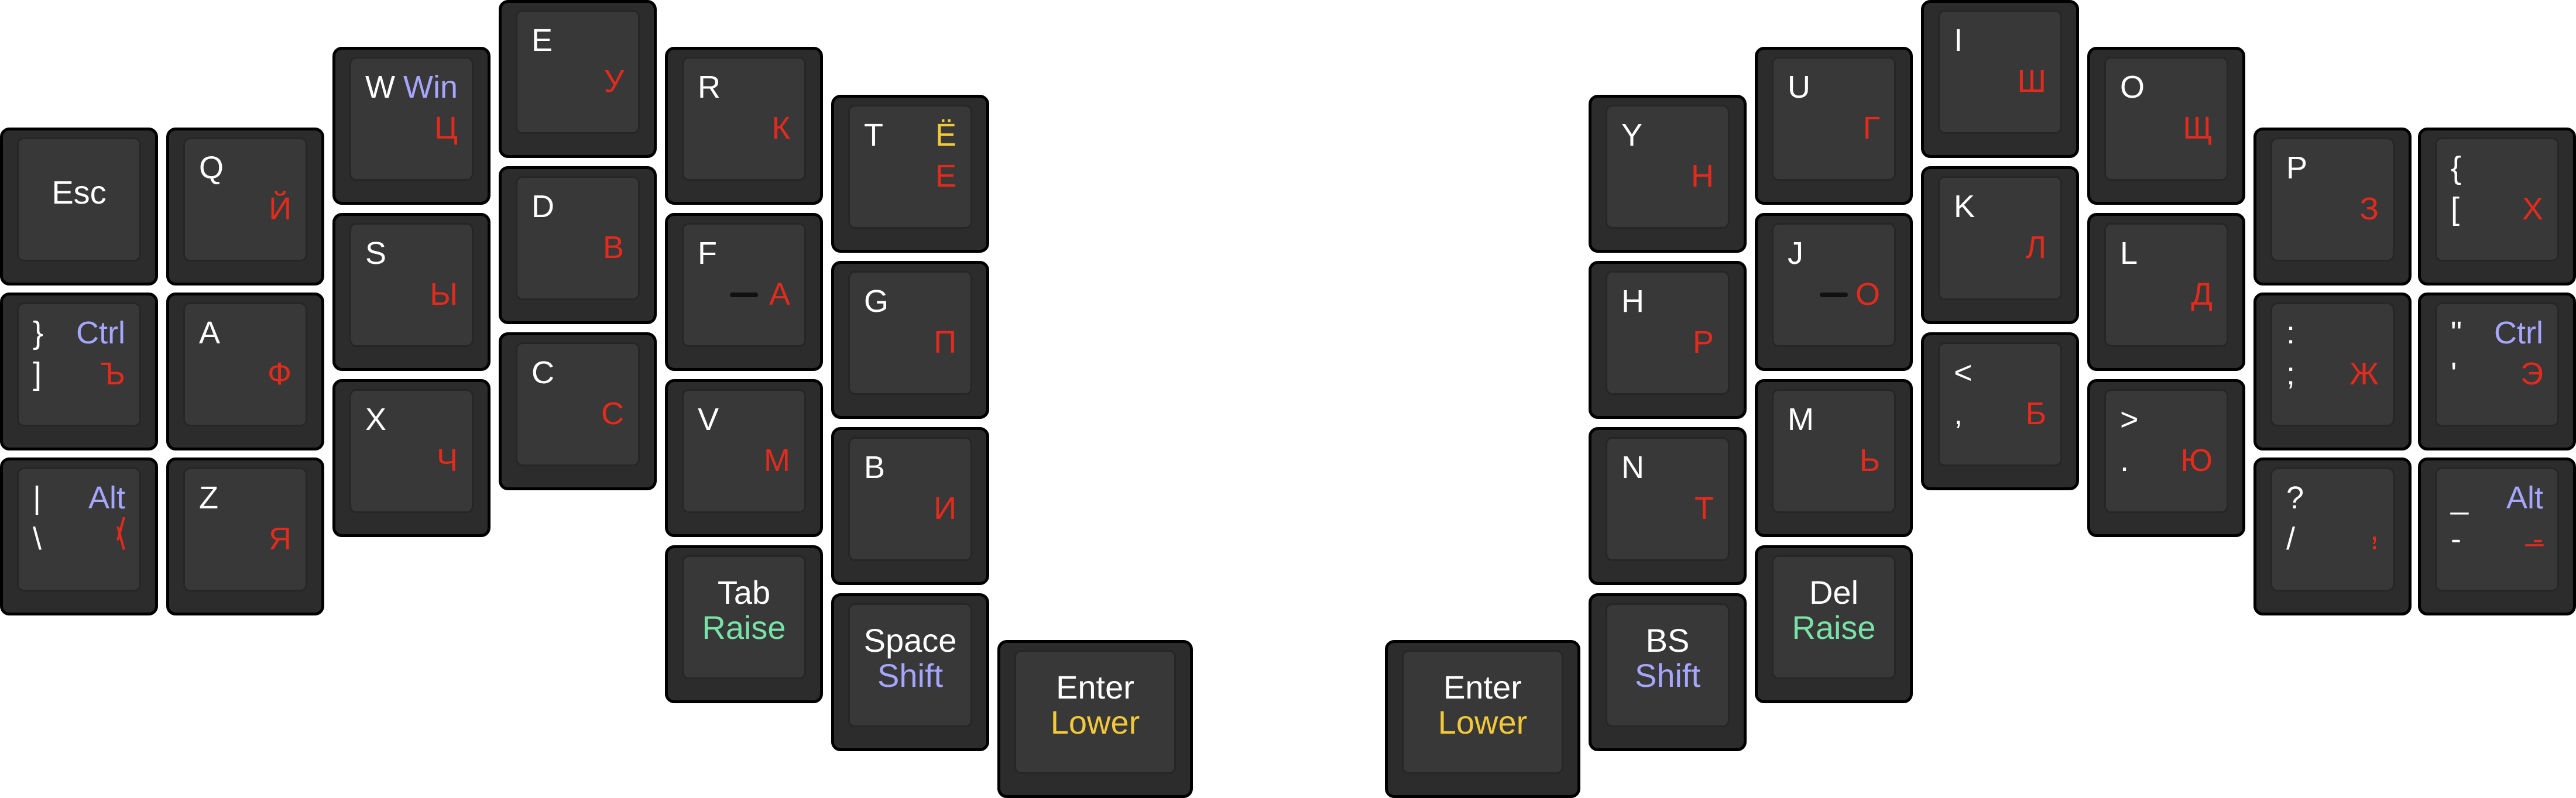  Describe the element at coordinates (2518, 333) in the screenshot. I see `legend-tr: Ctrl` at that location.